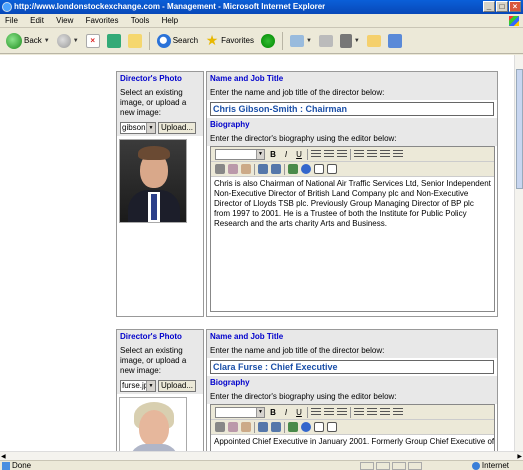 The width and height of the screenshot is (523, 470). Describe the element at coordinates (11, 21) in the screenshot. I see `menu-file: File` at that location.